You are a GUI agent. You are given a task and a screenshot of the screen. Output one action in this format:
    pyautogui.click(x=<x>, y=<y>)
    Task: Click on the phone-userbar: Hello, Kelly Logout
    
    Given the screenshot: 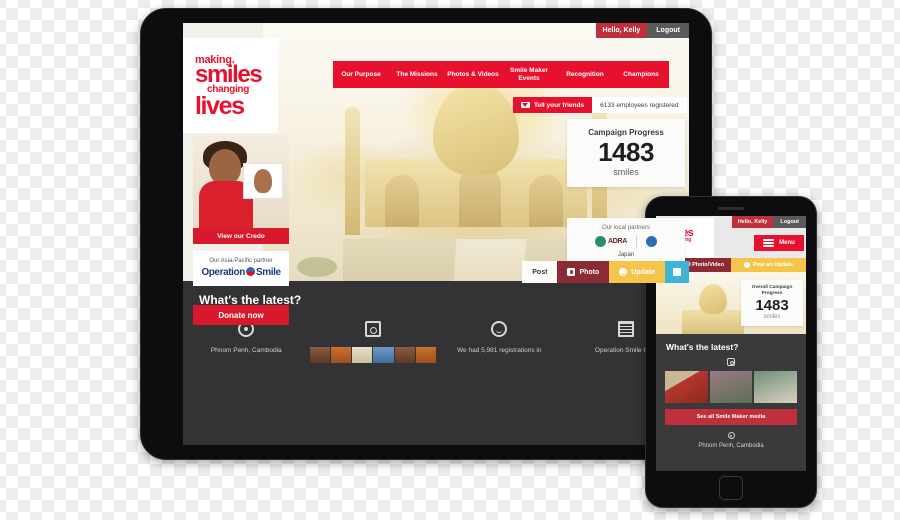 What is the action you would take?
    pyautogui.click(x=768, y=222)
    